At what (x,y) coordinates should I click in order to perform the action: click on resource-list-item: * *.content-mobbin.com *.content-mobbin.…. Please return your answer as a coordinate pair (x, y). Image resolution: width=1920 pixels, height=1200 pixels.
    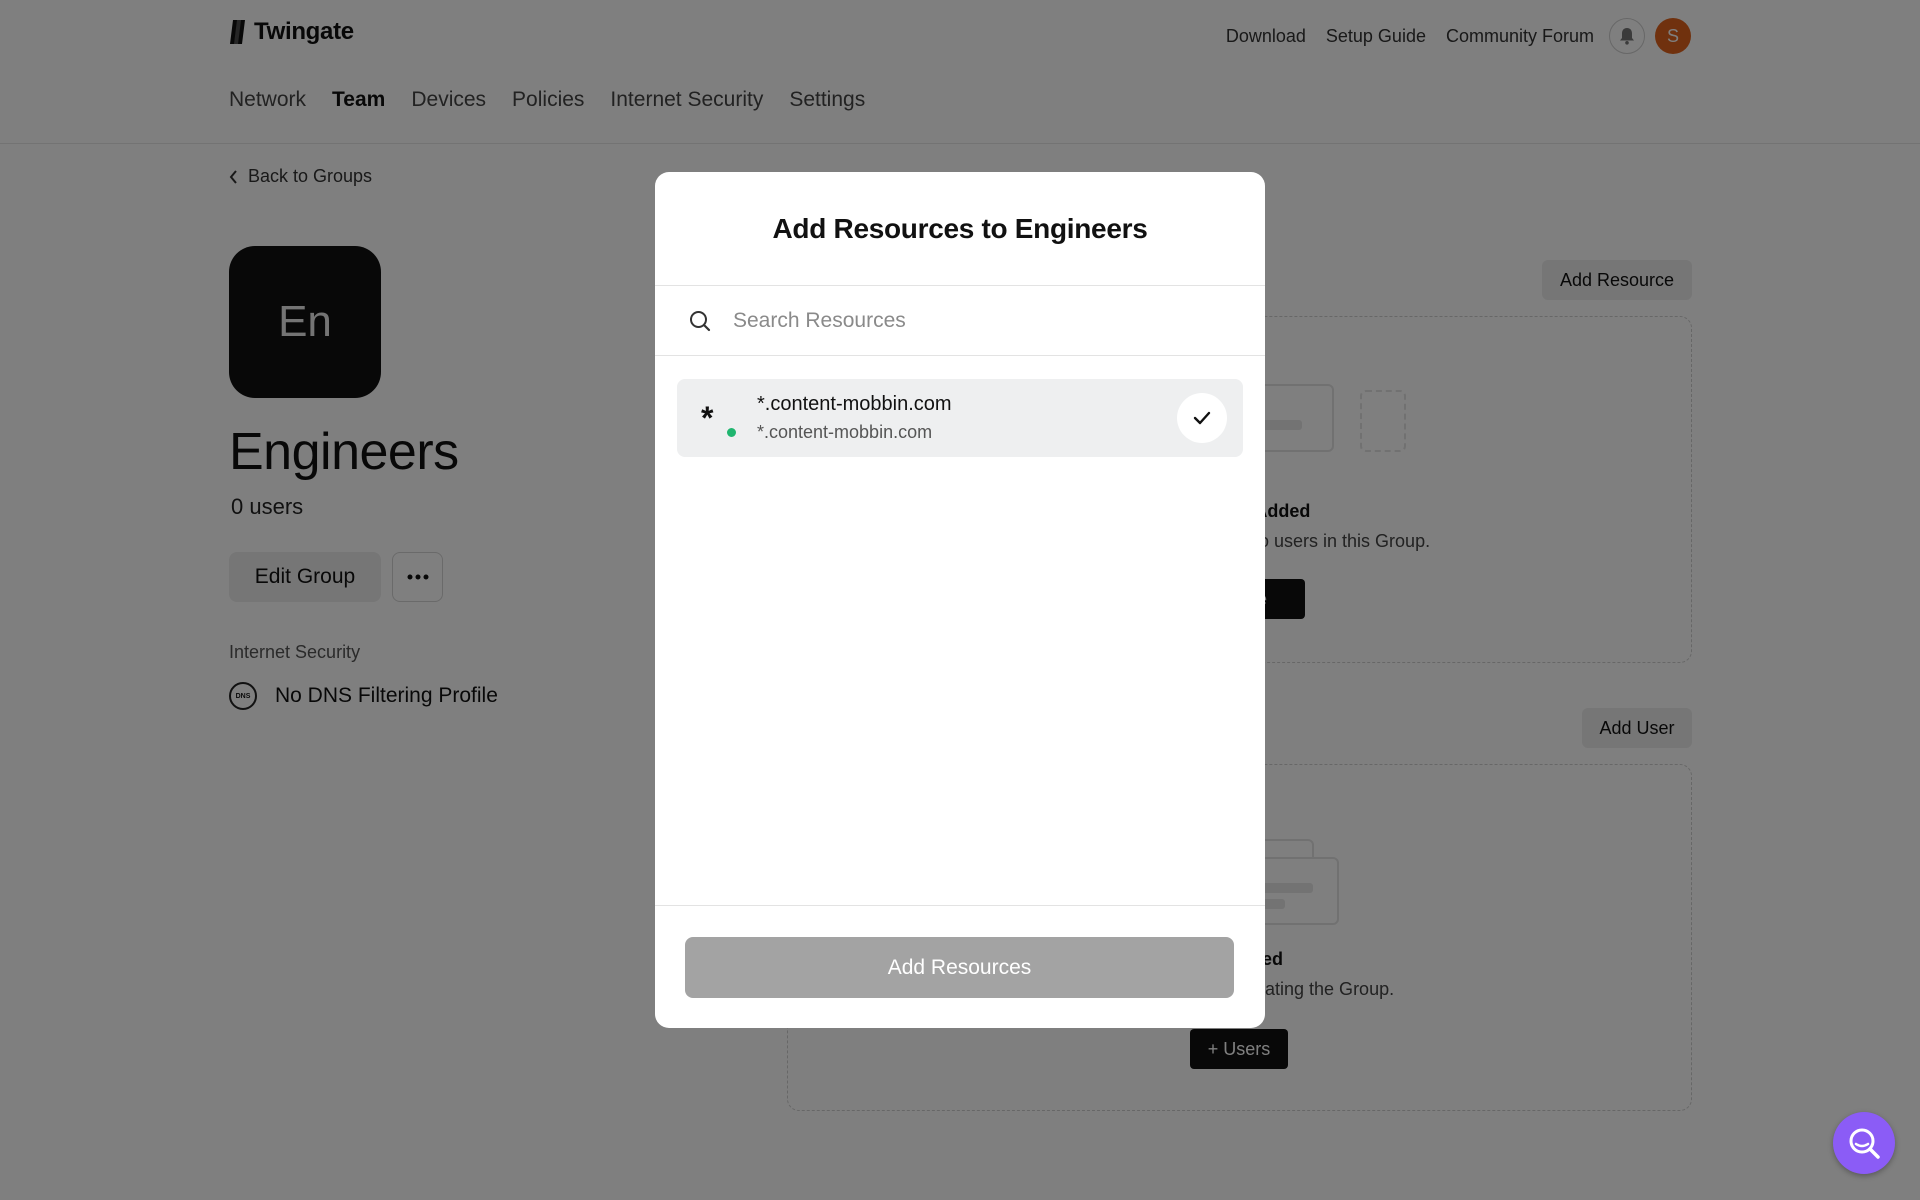
    Looking at the image, I should click on (960, 418).